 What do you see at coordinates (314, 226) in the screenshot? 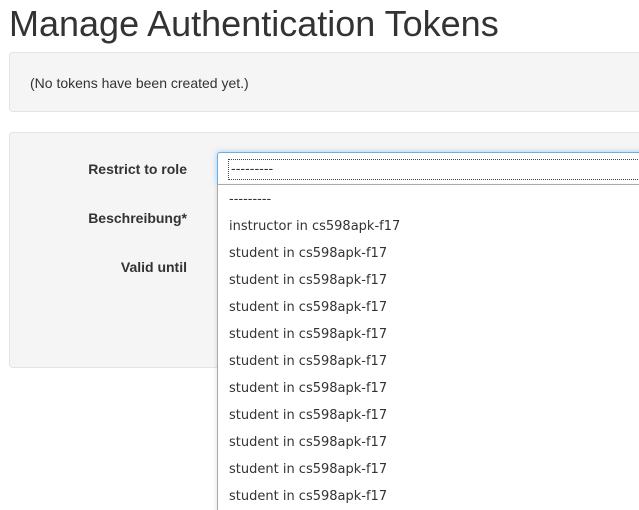
I see `role-option: instructor in cs598apk-f17` at bounding box center [314, 226].